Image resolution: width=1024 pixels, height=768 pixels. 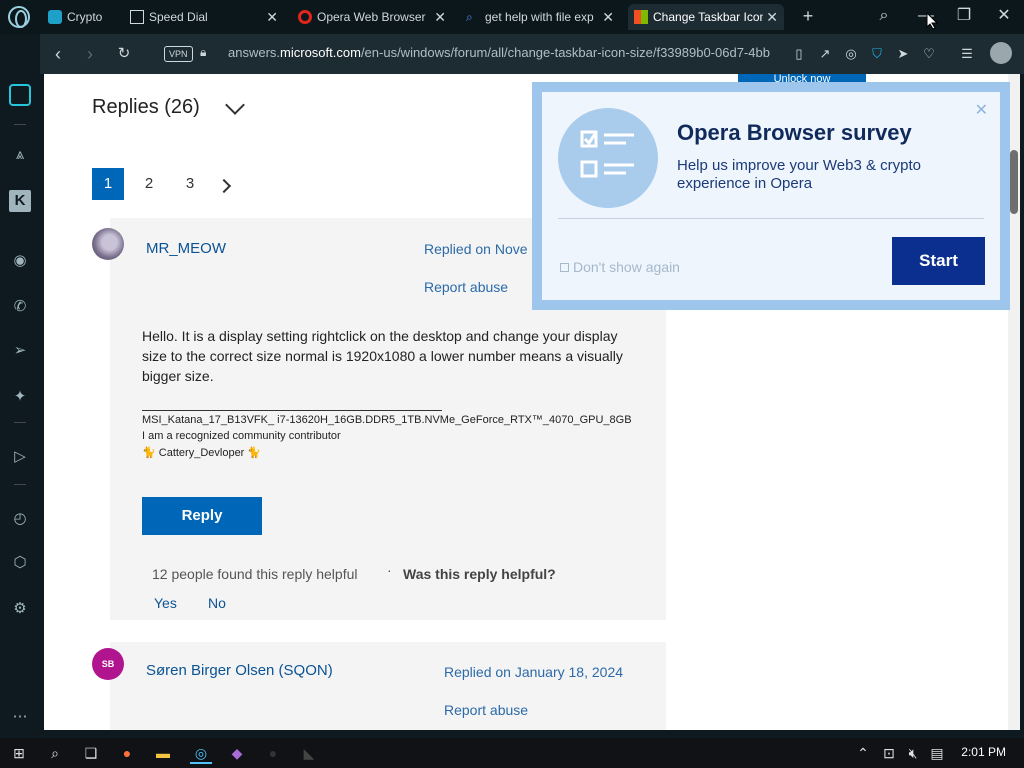 What do you see at coordinates (981, 110) in the screenshot?
I see `close-icon: ✕` at bounding box center [981, 110].